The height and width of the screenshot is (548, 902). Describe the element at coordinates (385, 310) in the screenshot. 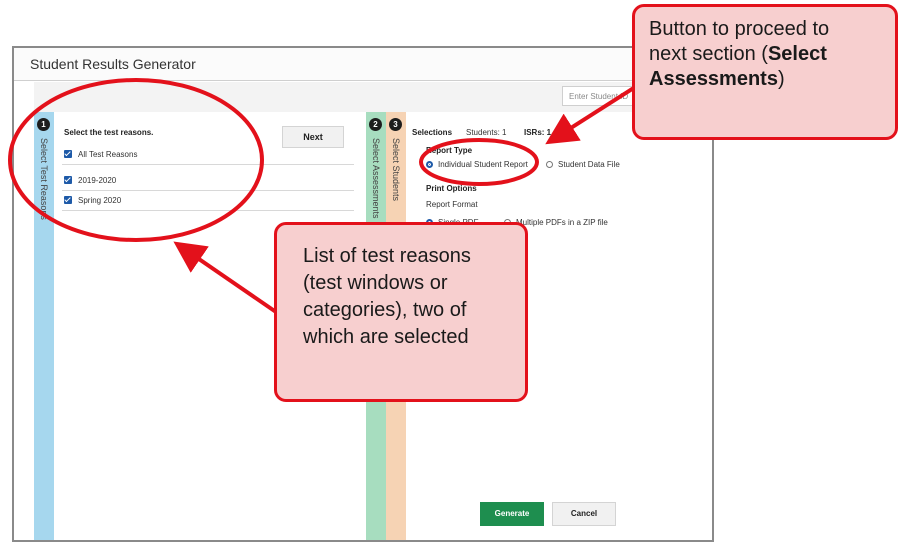

I see `callout-line: categories), two of` at that location.